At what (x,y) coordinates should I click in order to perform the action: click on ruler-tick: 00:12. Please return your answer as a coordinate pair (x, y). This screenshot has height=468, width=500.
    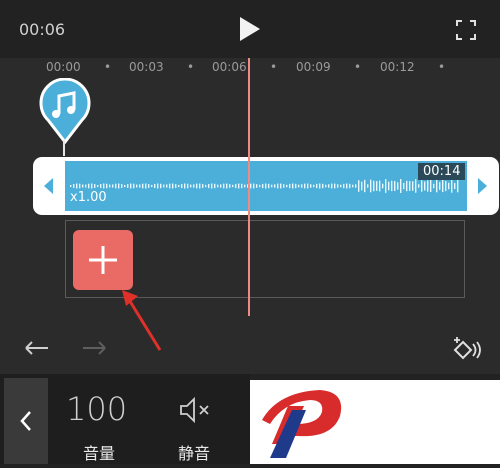
    Looking at the image, I should click on (397, 67).